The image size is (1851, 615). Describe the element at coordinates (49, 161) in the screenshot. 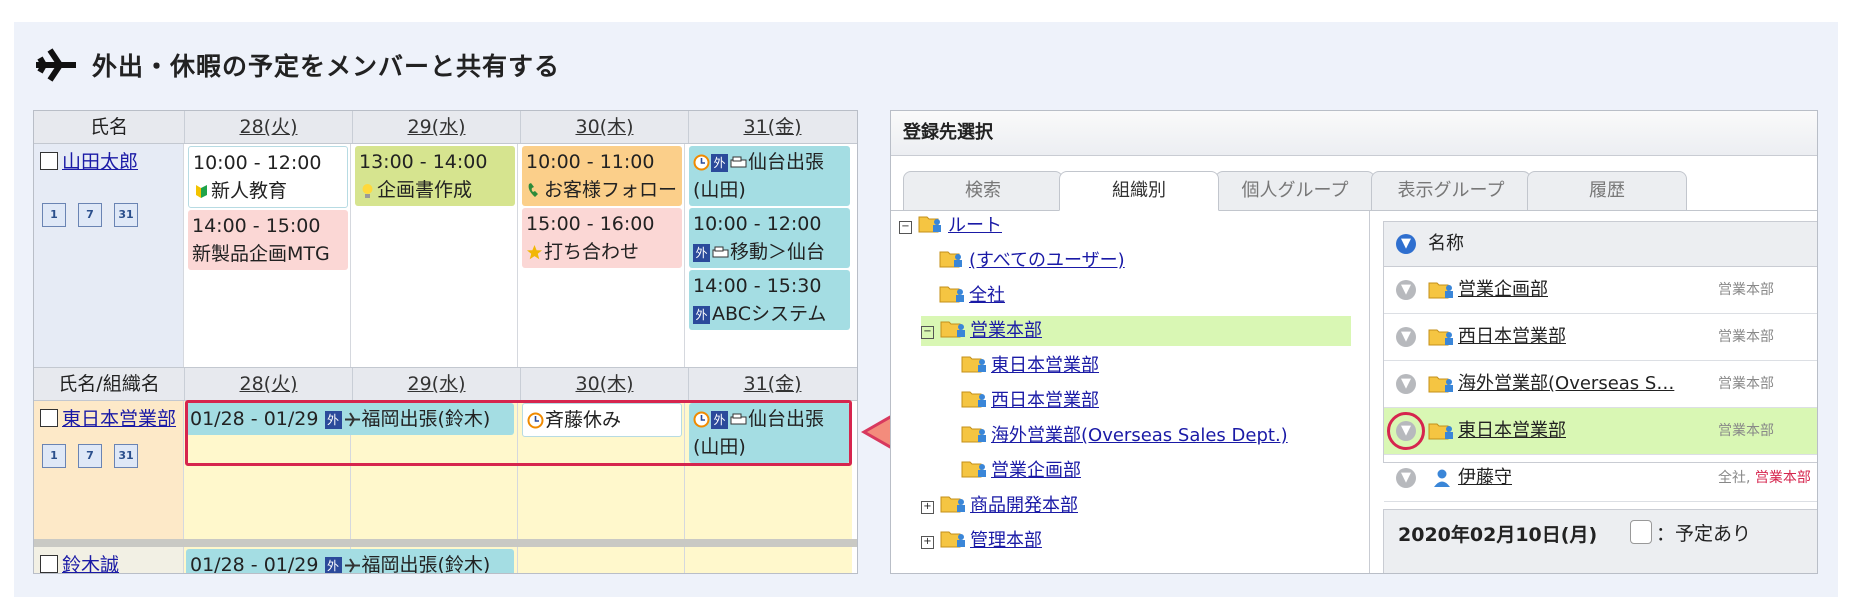

I see `person-checkbox` at that location.